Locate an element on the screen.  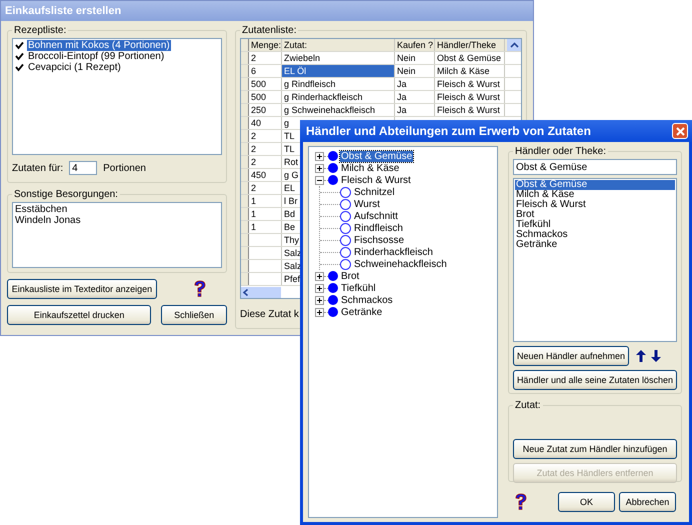
vendor-item: Getränke is located at coordinates (595, 245).